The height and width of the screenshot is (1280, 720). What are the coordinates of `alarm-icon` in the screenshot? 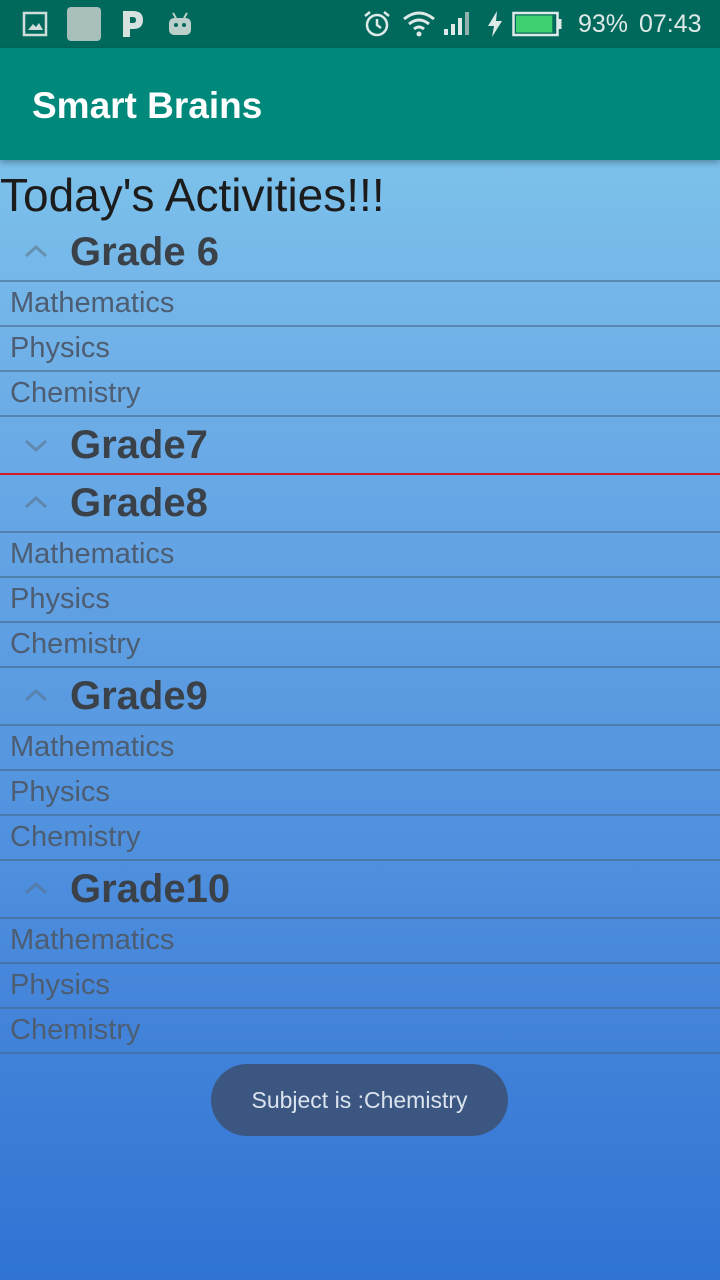 It's located at (377, 24).